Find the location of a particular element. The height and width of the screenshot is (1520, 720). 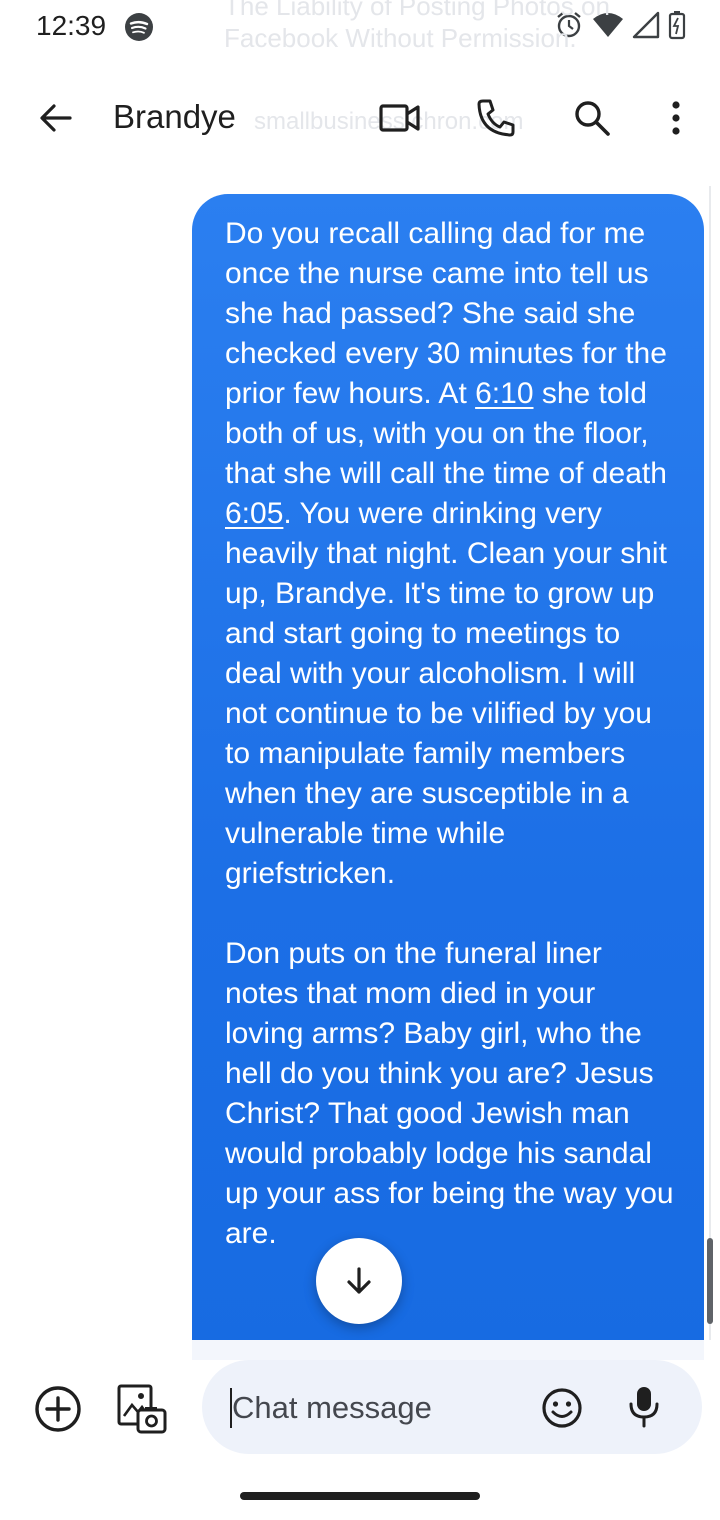

time-link: 6:05 is located at coordinates (254, 513).